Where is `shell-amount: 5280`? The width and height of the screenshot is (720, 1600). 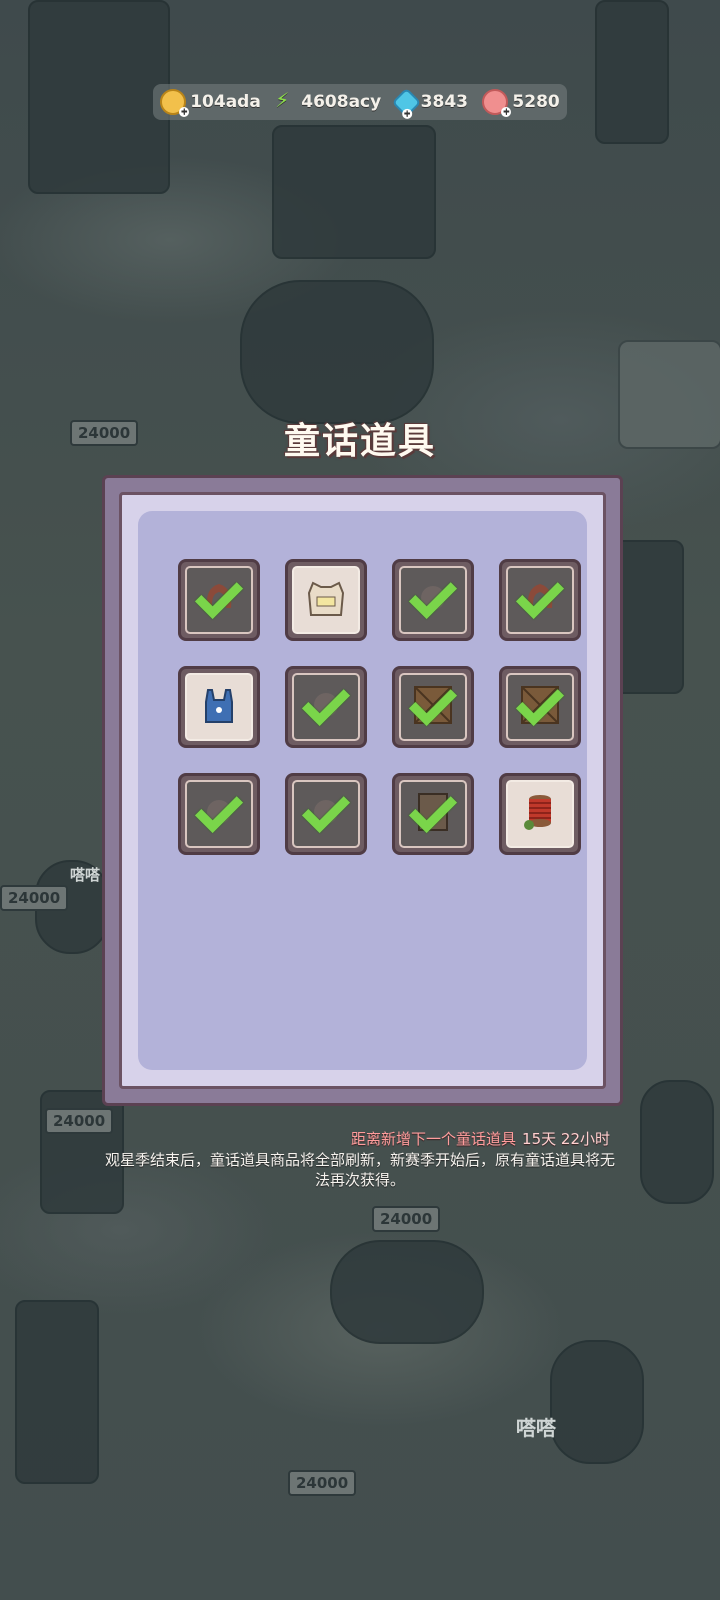 shell-amount: 5280 is located at coordinates (536, 102).